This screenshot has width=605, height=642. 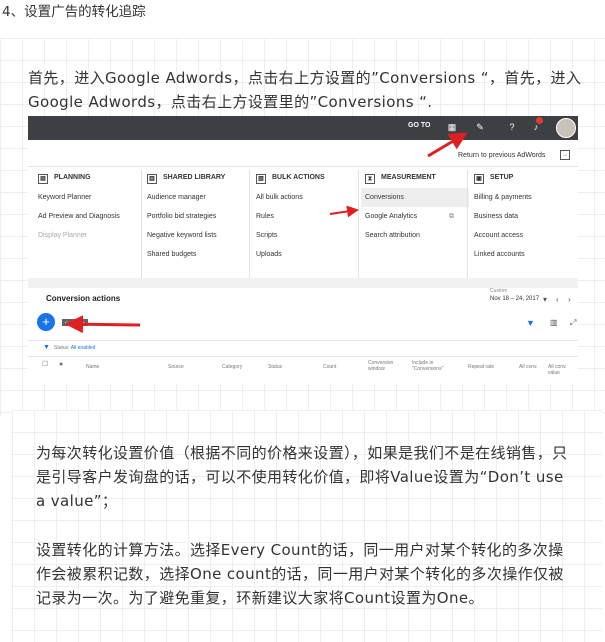 I want to click on column-header: Conversion window, so click(x=383, y=366).